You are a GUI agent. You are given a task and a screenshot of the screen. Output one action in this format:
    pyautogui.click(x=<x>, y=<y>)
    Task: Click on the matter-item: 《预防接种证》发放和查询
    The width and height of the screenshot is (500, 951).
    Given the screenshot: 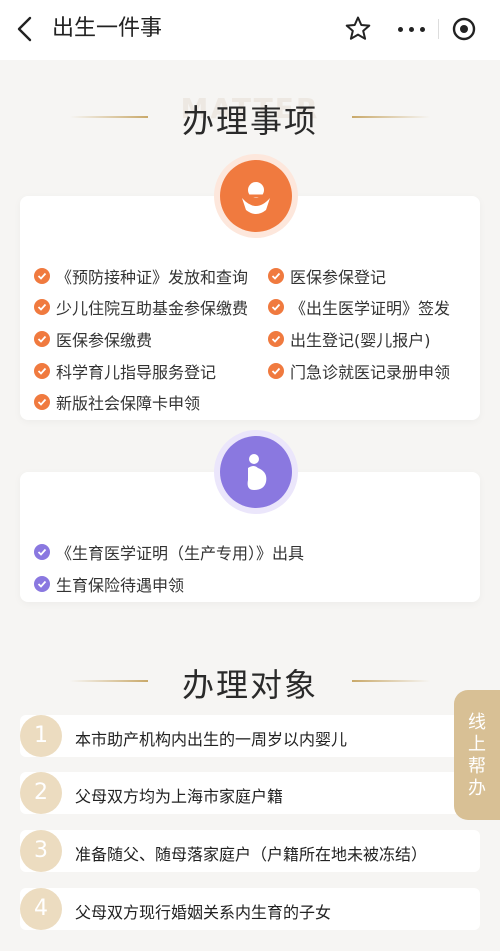 What is the action you would take?
    pyautogui.click(x=141, y=276)
    